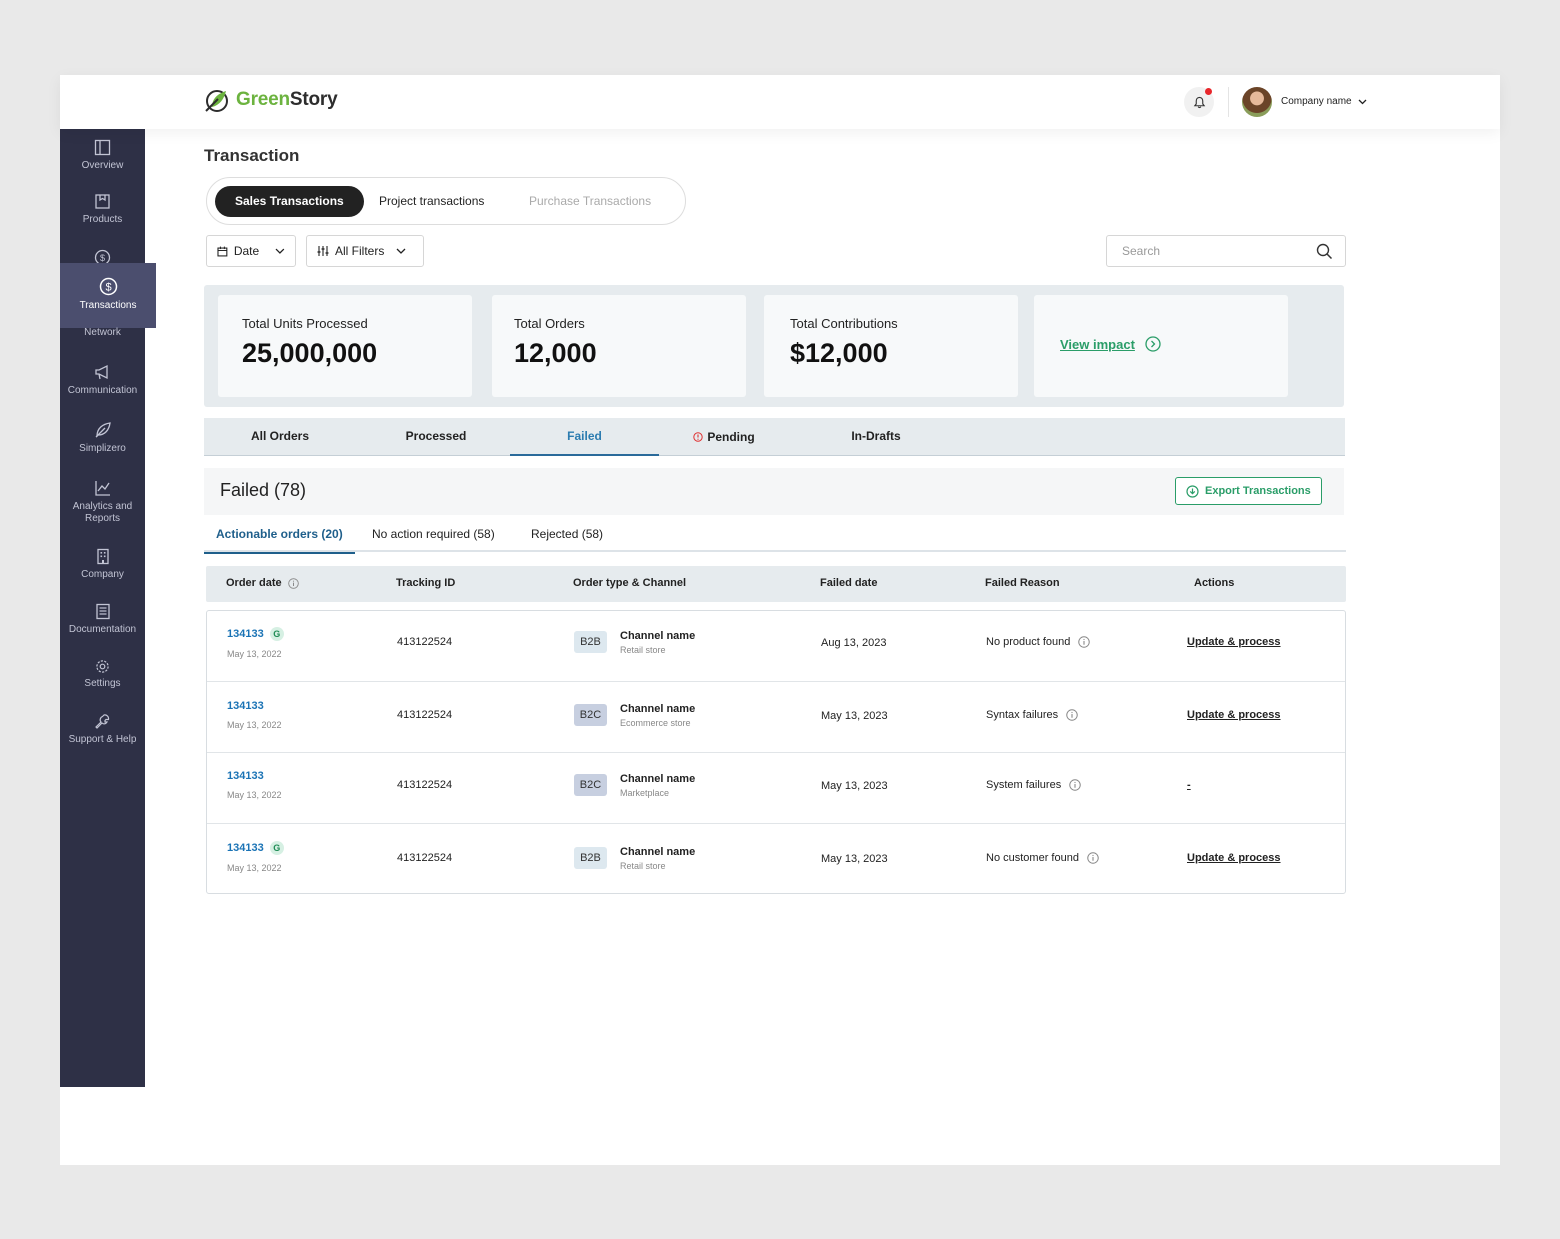 Image resolution: width=1560 pixels, height=1239 pixels. I want to click on segment-project-transactions: Project transactions, so click(431, 201).